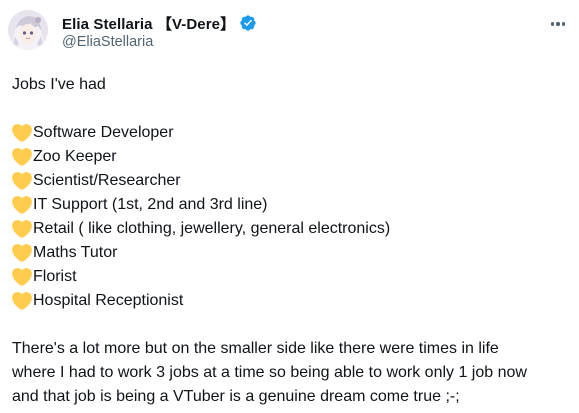  Describe the element at coordinates (103, 132) in the screenshot. I see `job-label: Software Developer` at that location.